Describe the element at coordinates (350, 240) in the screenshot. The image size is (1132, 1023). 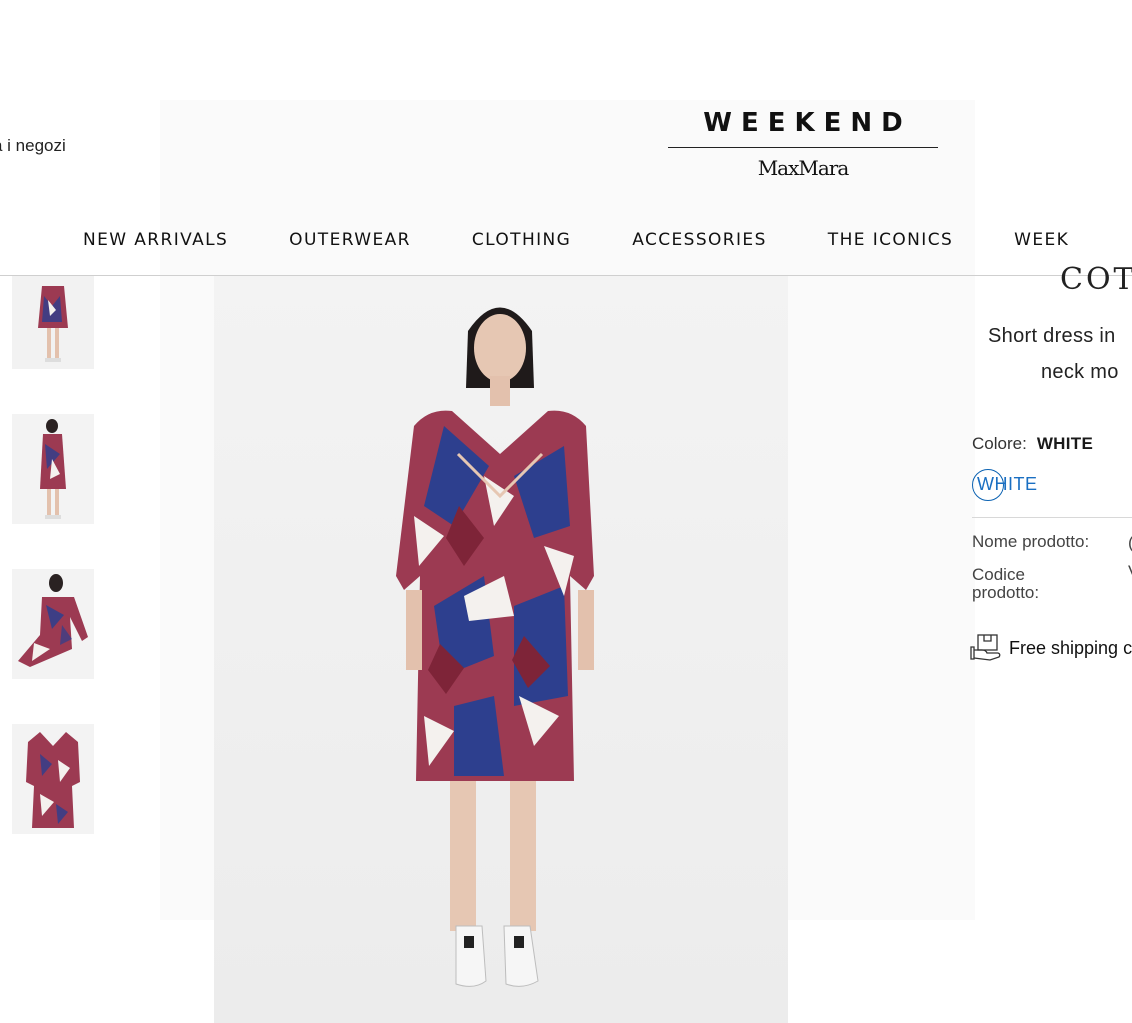
I see `nav-item-outerwear: OUTERWEAR` at that location.